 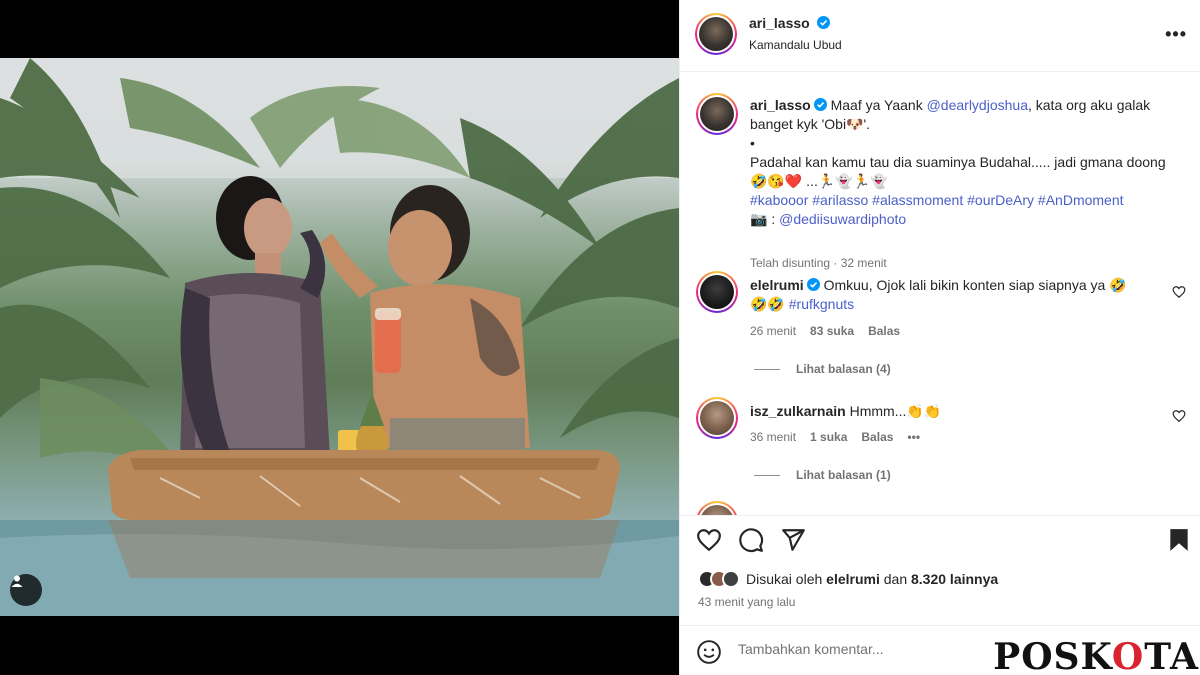 What do you see at coordinates (819, 181) in the screenshot?
I see `caption-line4: 🤣😘❤️ ...🏃👻🏃👻` at bounding box center [819, 181].